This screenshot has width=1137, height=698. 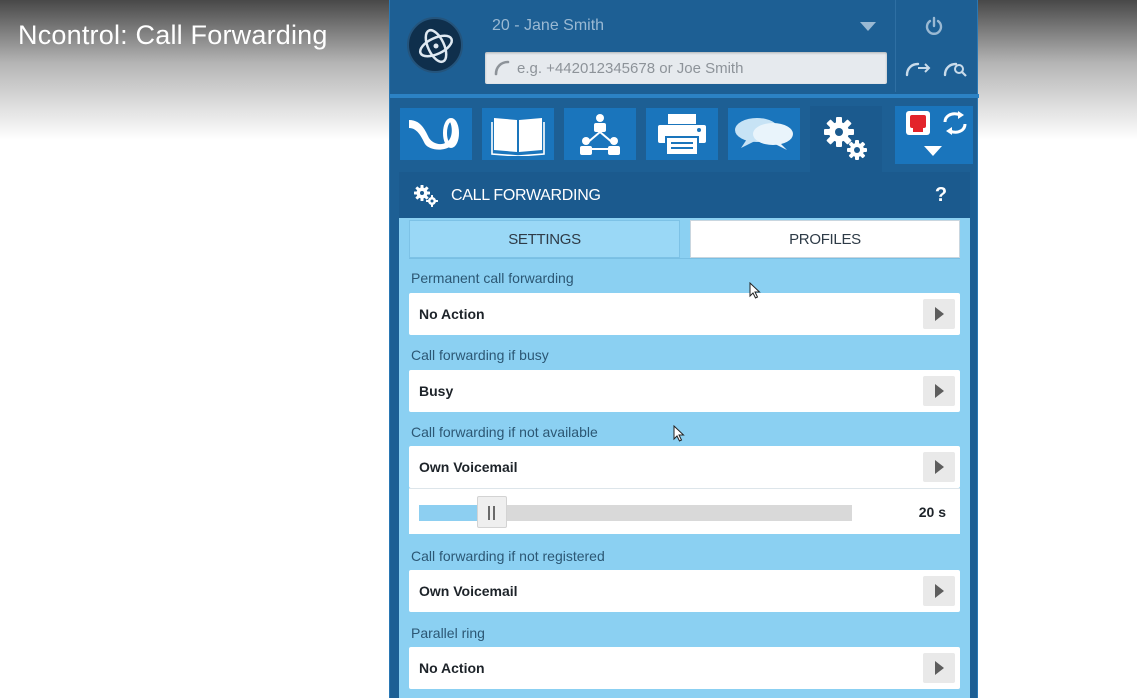 What do you see at coordinates (933, 151) in the screenshot?
I see `more-menu-chevron-down-icon` at bounding box center [933, 151].